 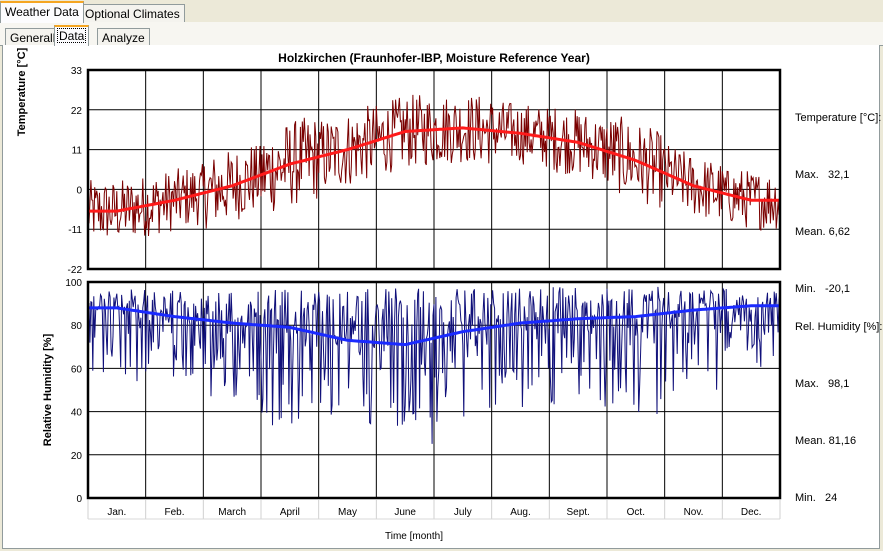 I want to click on y-tick-label: 100, so click(x=73, y=283).